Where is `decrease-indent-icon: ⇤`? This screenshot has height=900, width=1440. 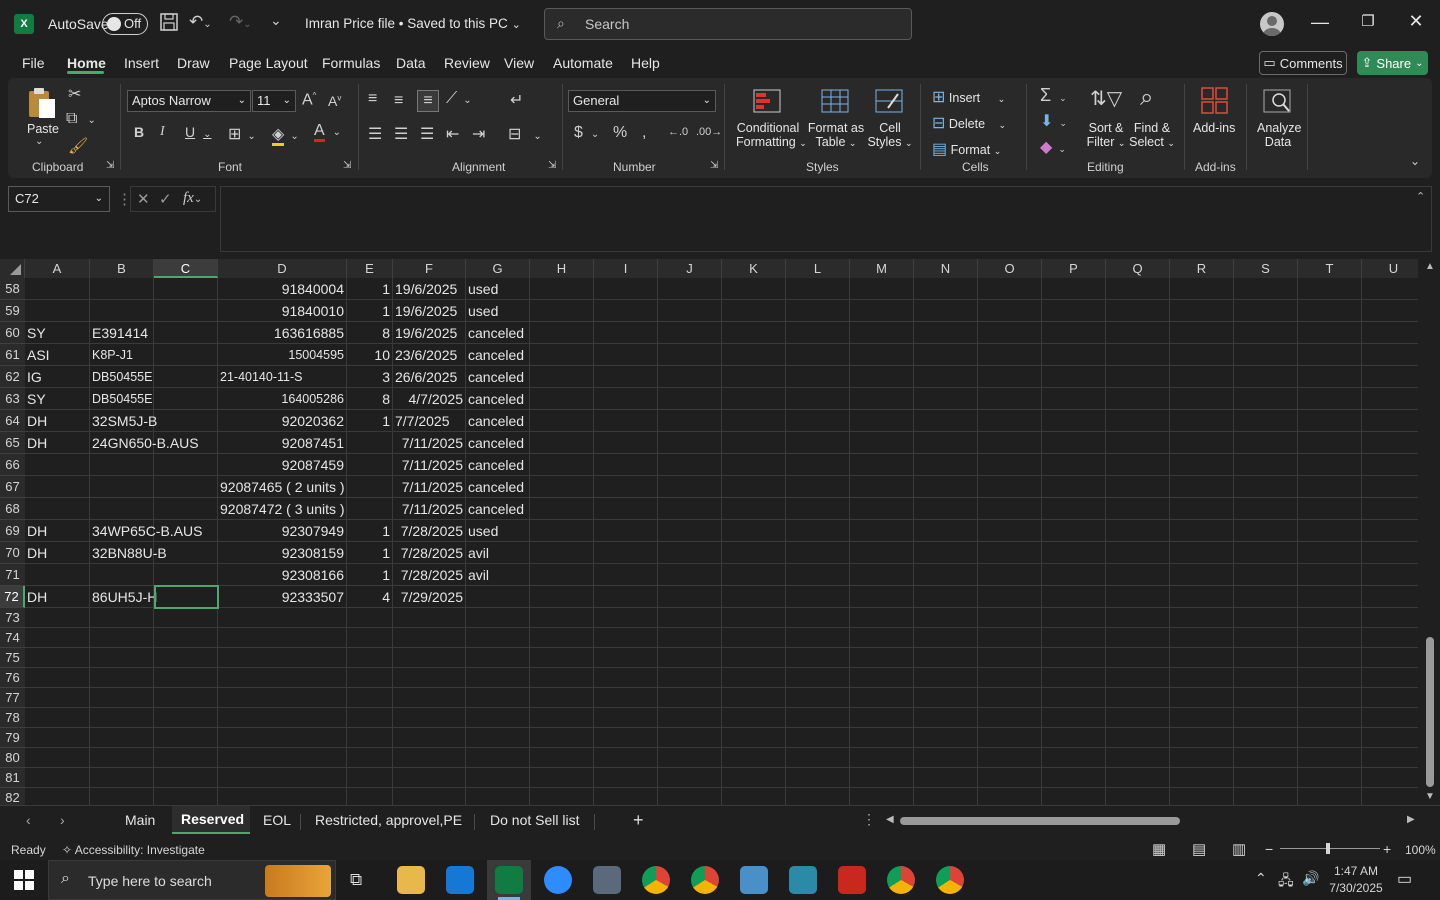 decrease-indent-icon: ⇤ is located at coordinates (452, 134).